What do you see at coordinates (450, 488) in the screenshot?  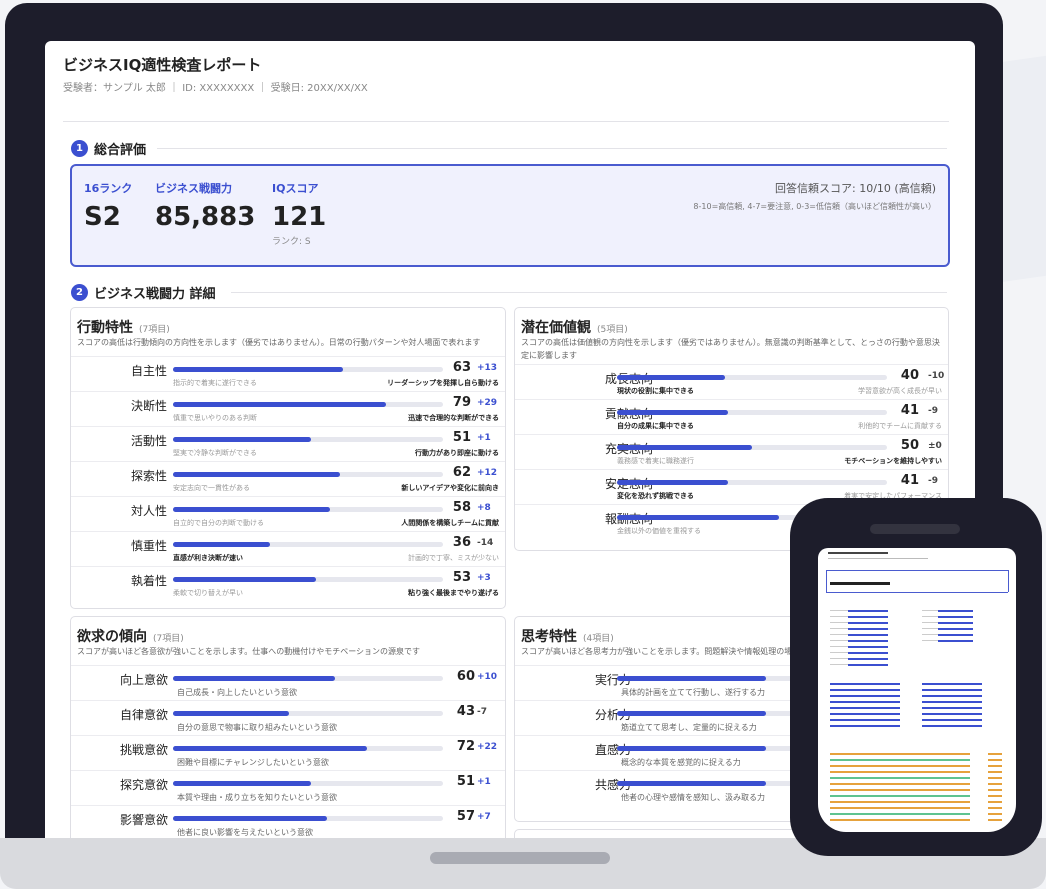 I see `right-descriptor: 新しいアイデアや変化に前向き` at bounding box center [450, 488].